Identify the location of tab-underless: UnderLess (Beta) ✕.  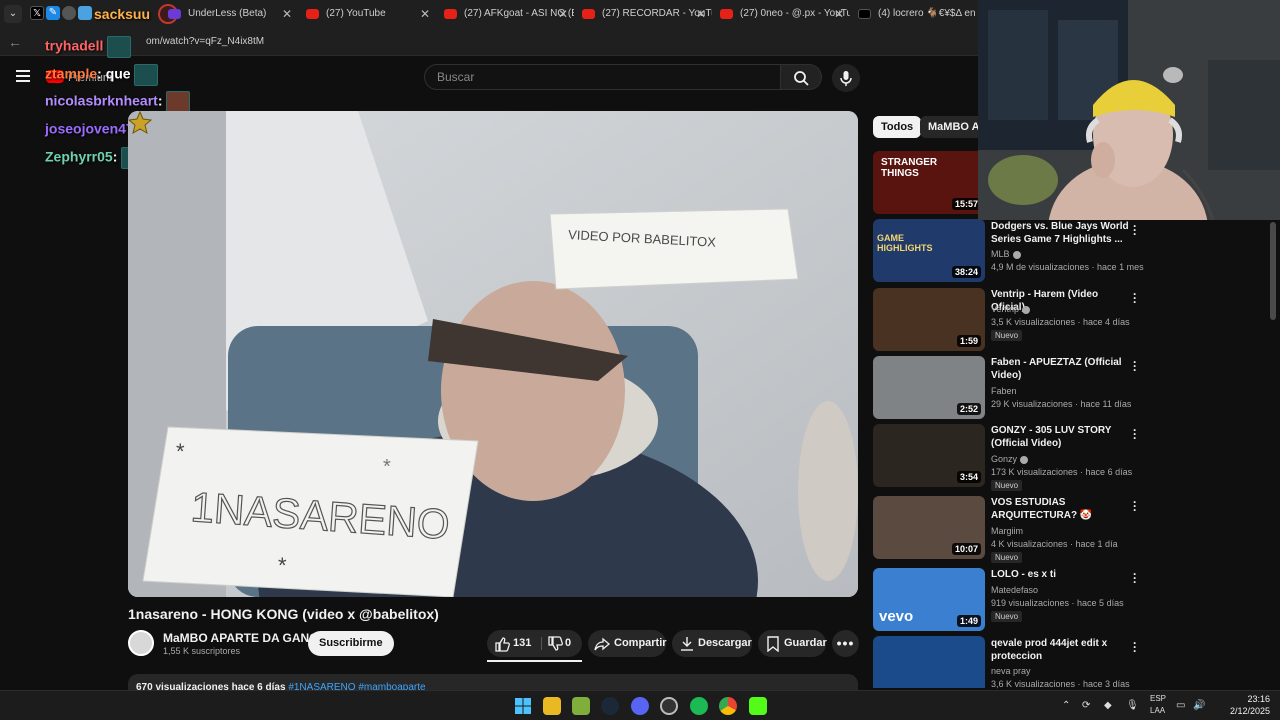
(229, 14).